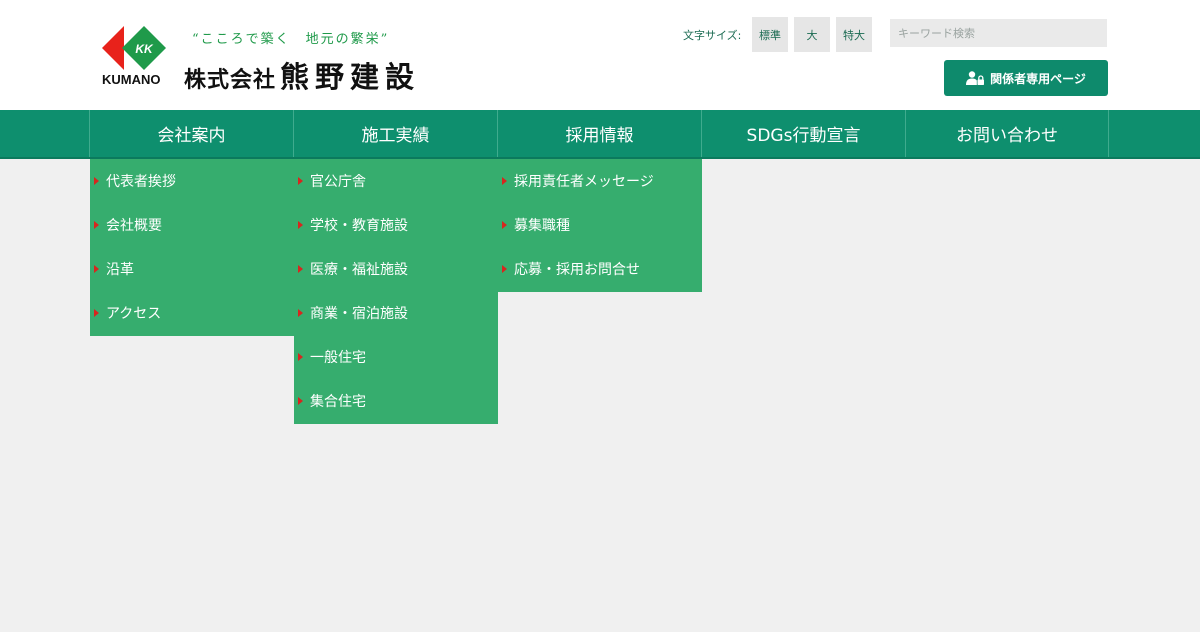 This screenshot has width=1200, height=632. Describe the element at coordinates (577, 270) in the screenshot. I see `dropdown-item-label: 応募・採用お問合せ` at that location.